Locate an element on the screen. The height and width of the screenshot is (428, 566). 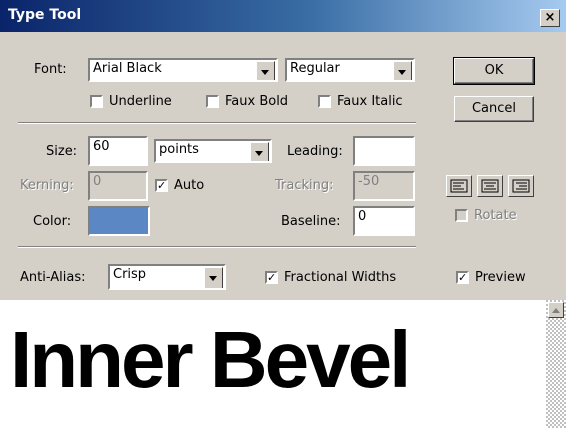
font-family-dropdown: Arial Black is located at coordinates (183, 70).